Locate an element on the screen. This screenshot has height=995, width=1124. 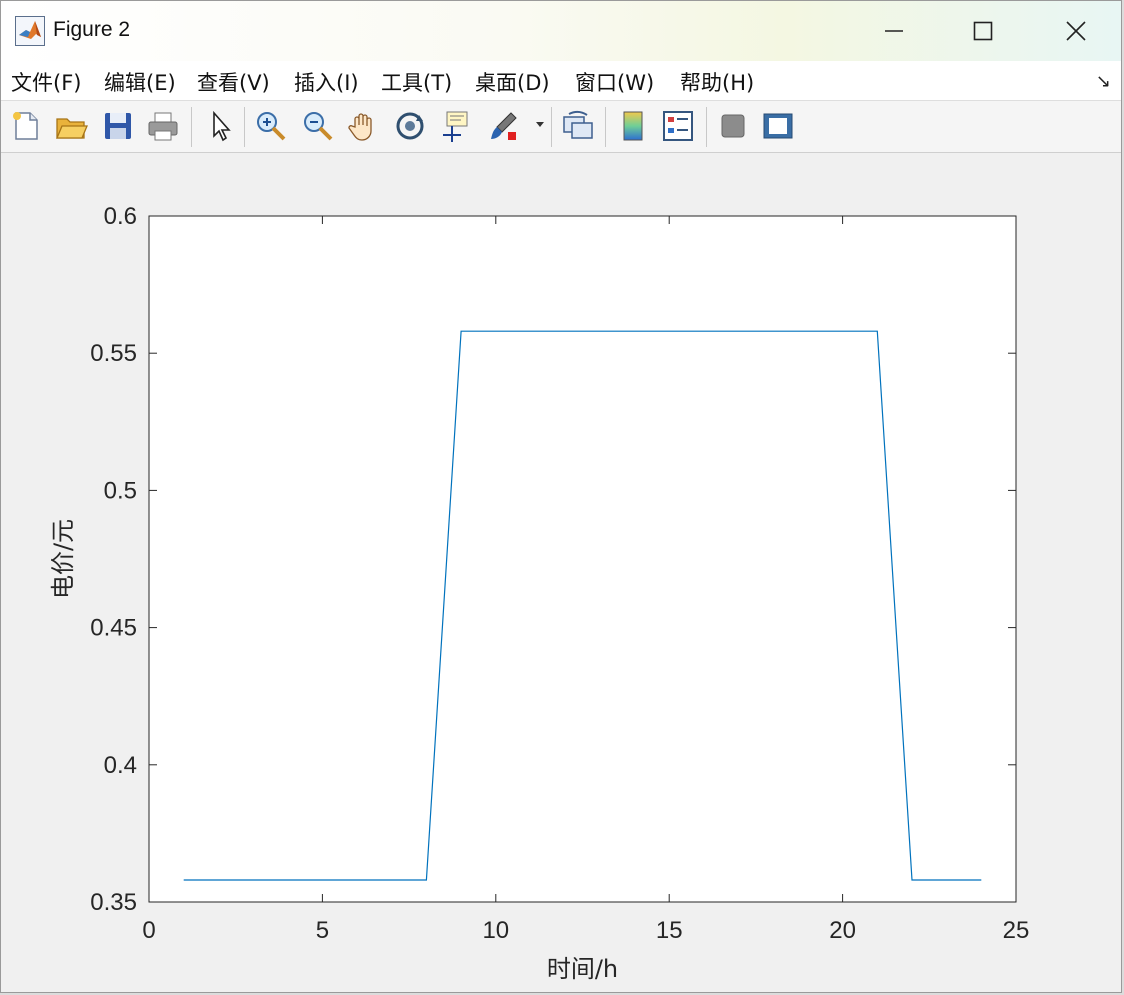
menu-tools: 工具(T) is located at coordinates (416, 82).